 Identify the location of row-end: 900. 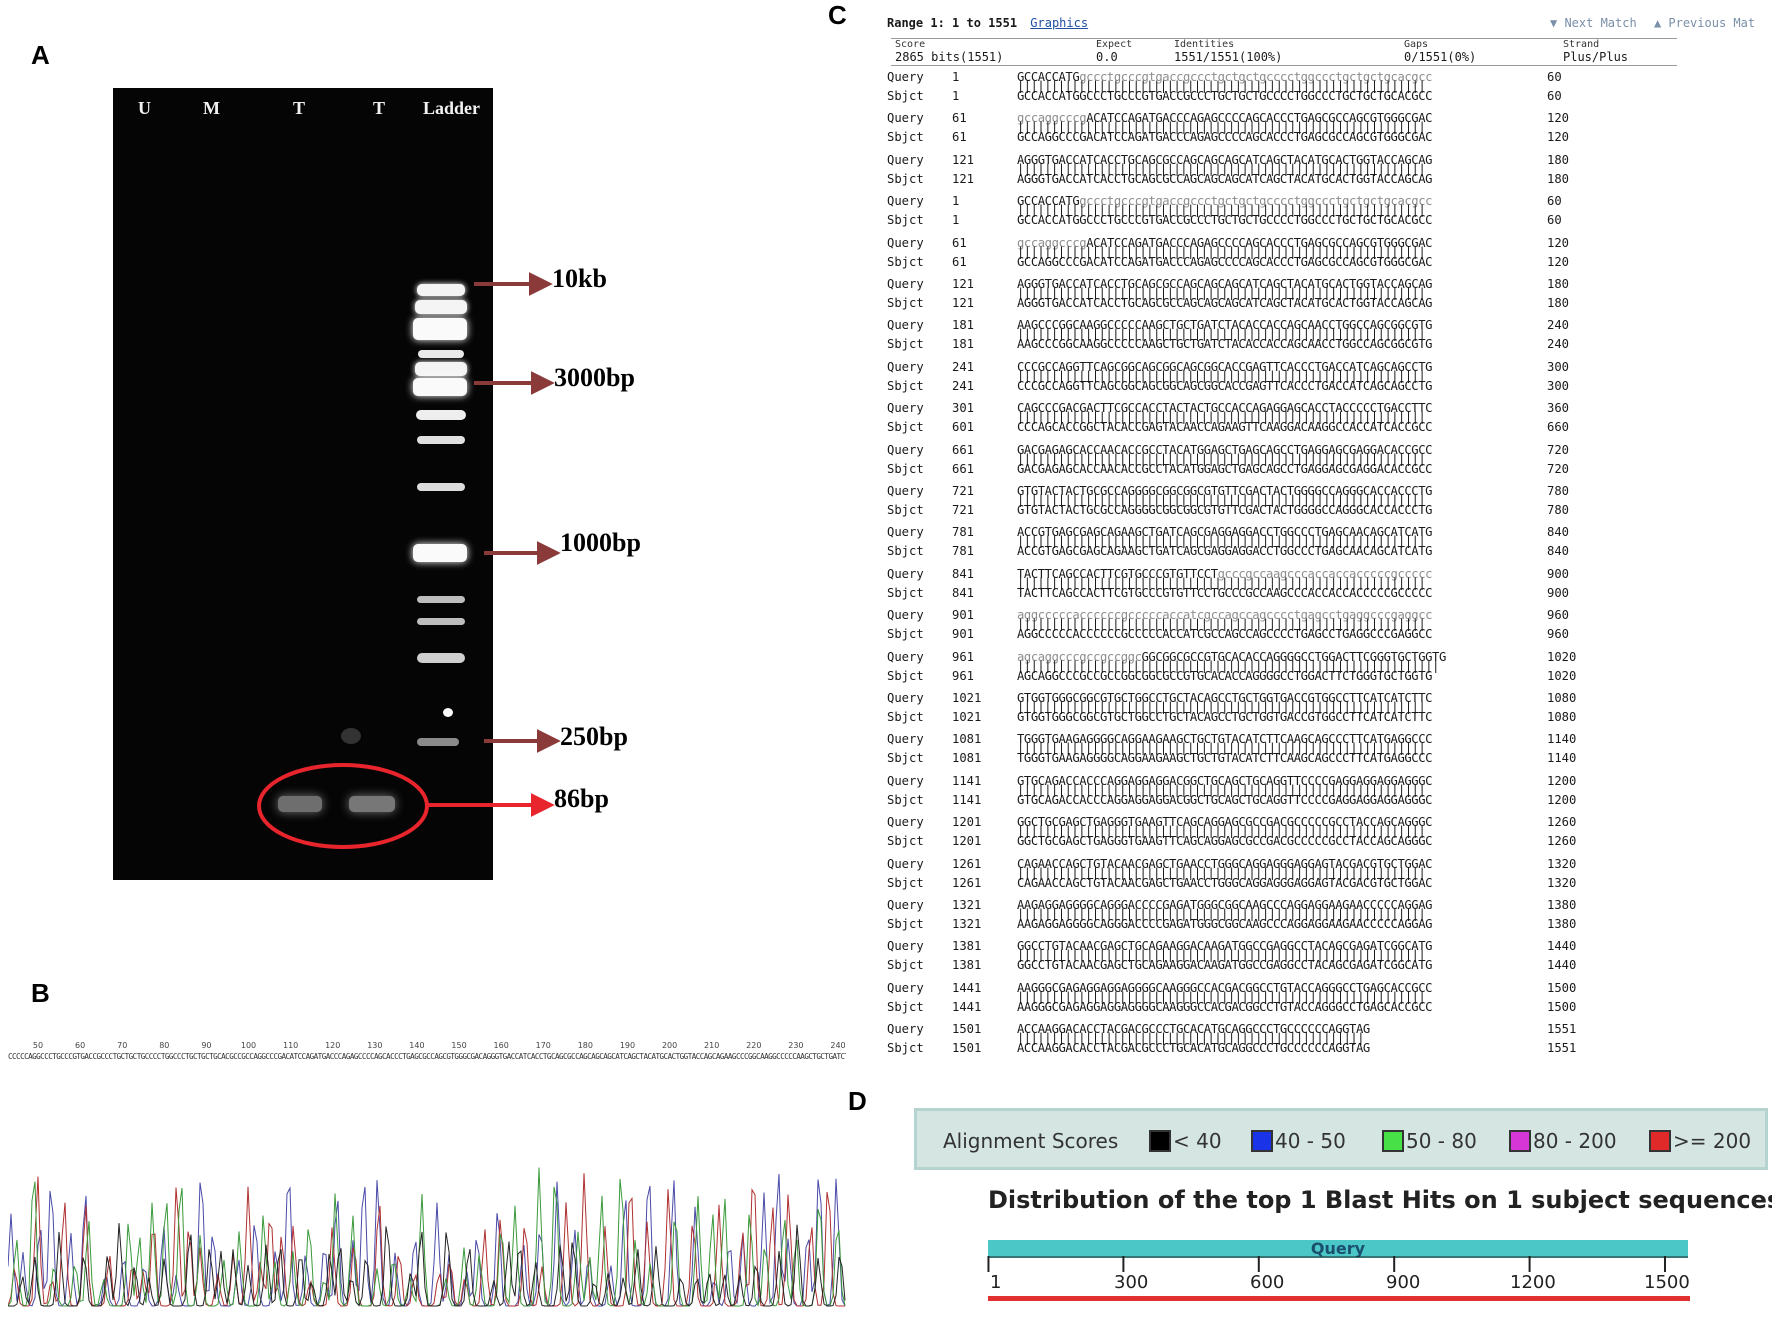
(1558, 573).